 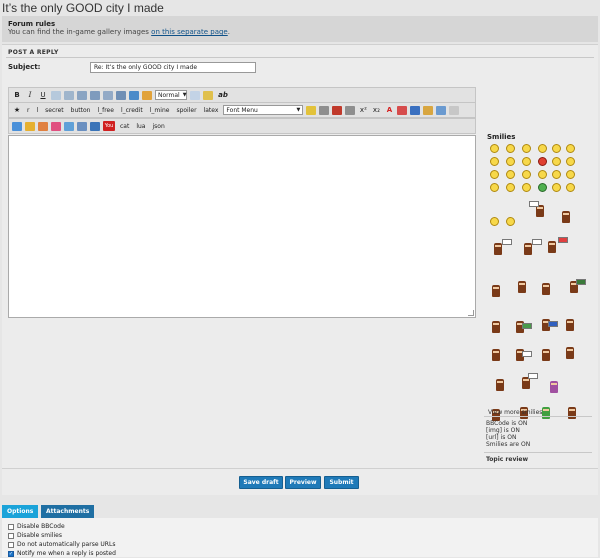 What do you see at coordinates (37, 110) in the screenshot?
I see `l-button: l` at bounding box center [37, 110].